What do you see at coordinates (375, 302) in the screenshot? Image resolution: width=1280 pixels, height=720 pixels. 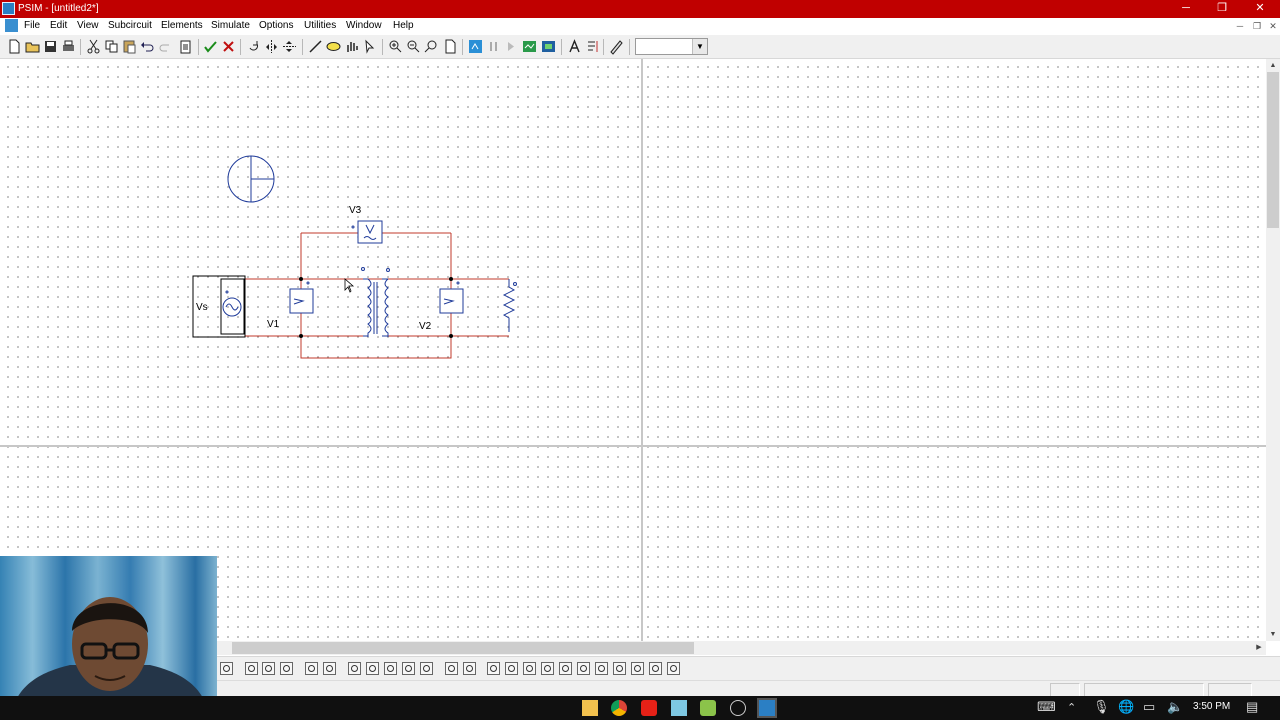 I see `transformer` at bounding box center [375, 302].